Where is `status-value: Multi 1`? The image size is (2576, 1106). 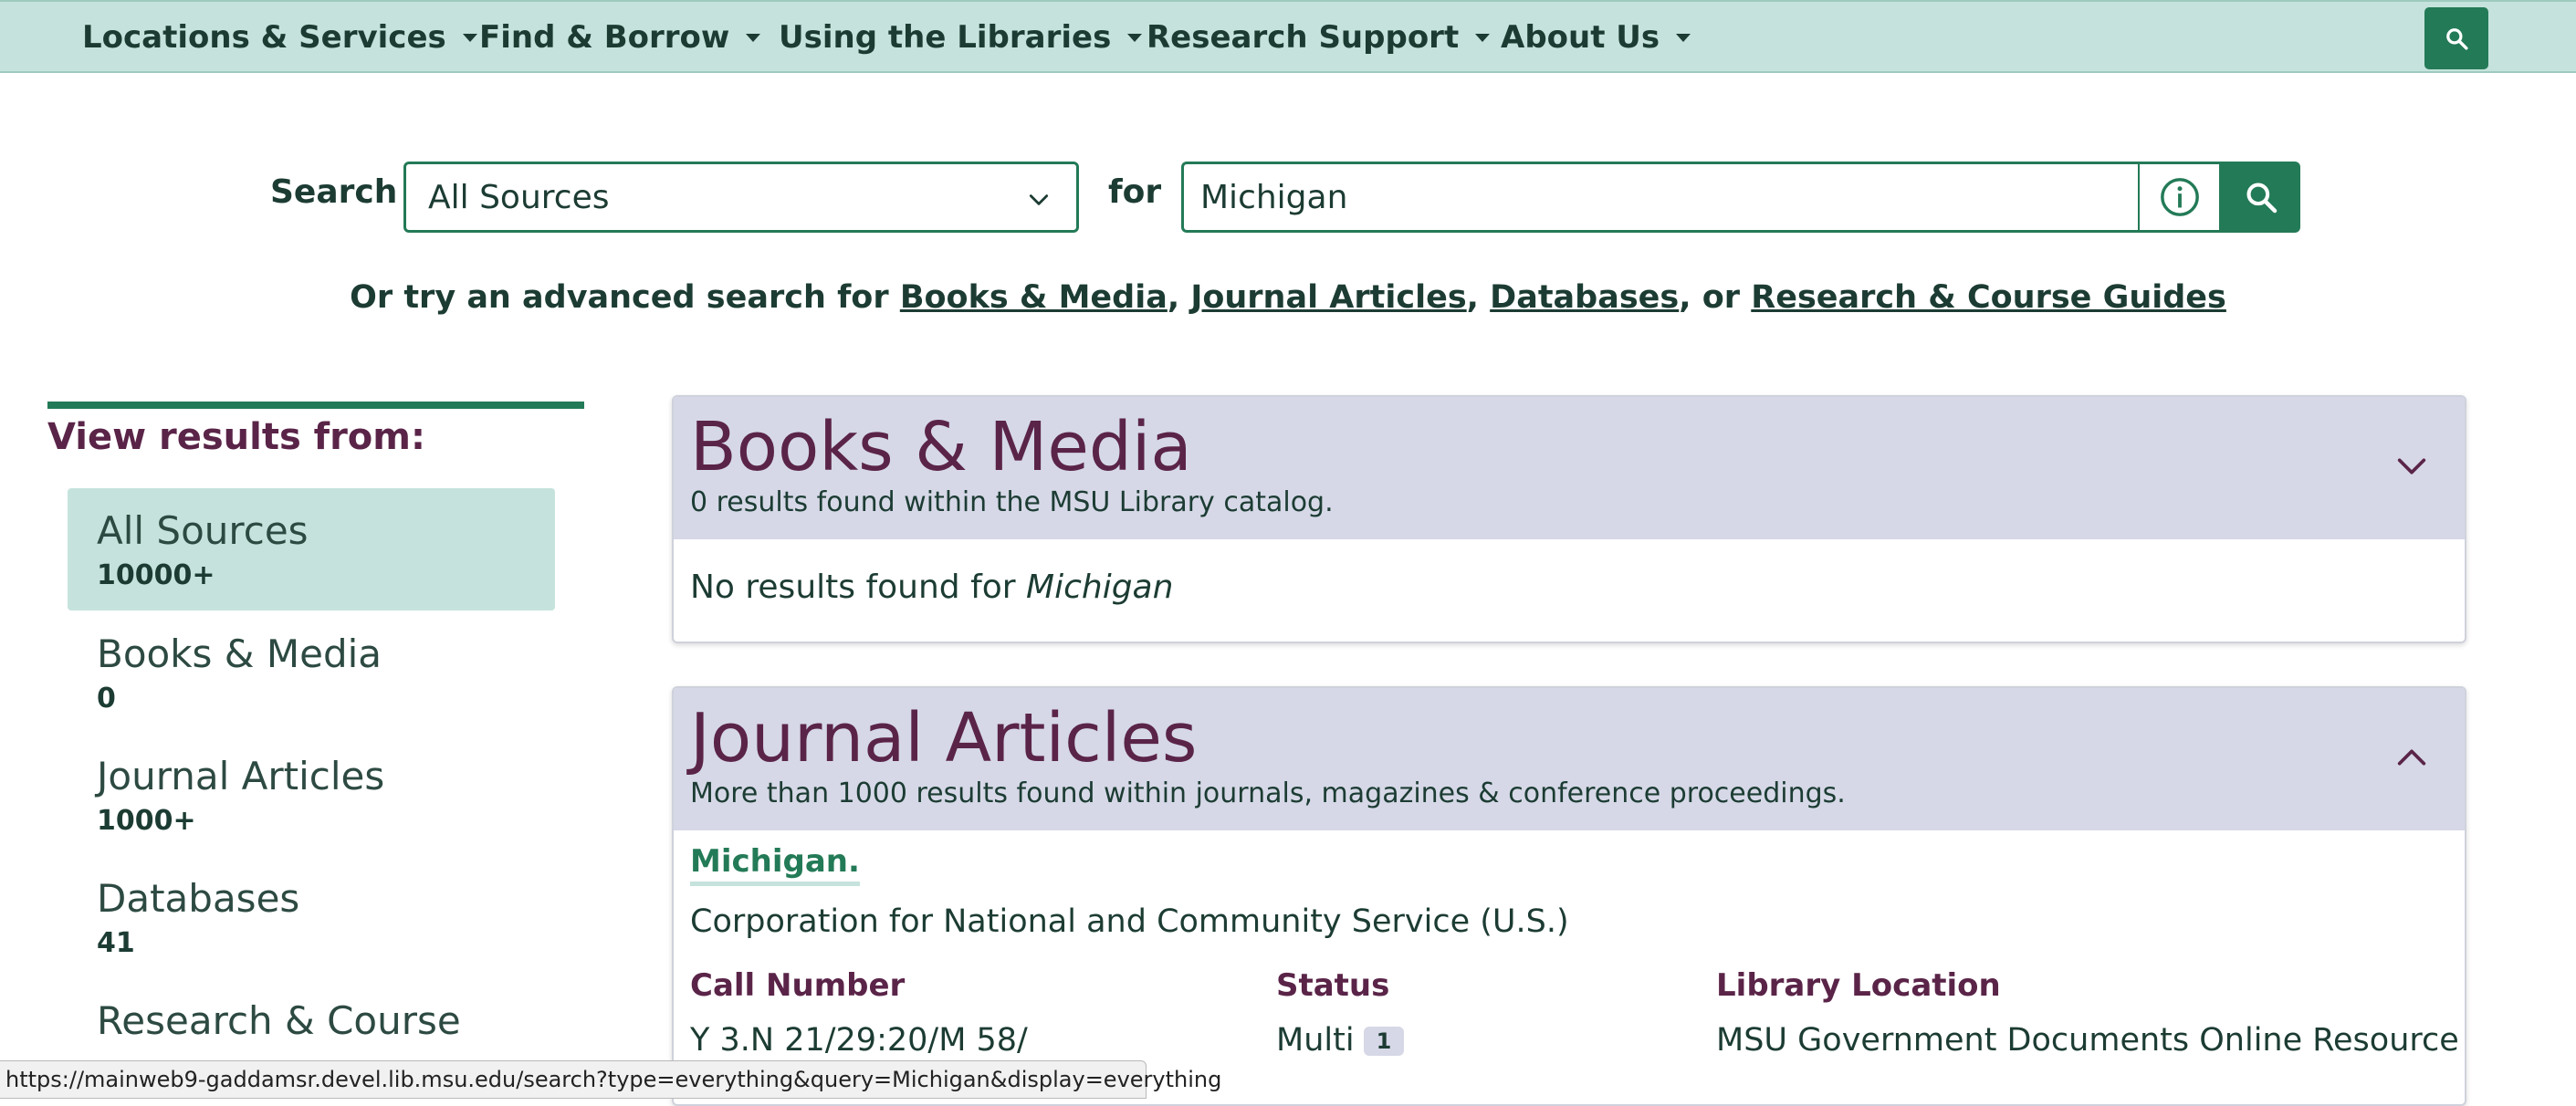
status-value: Multi 1 is located at coordinates (1340, 1040).